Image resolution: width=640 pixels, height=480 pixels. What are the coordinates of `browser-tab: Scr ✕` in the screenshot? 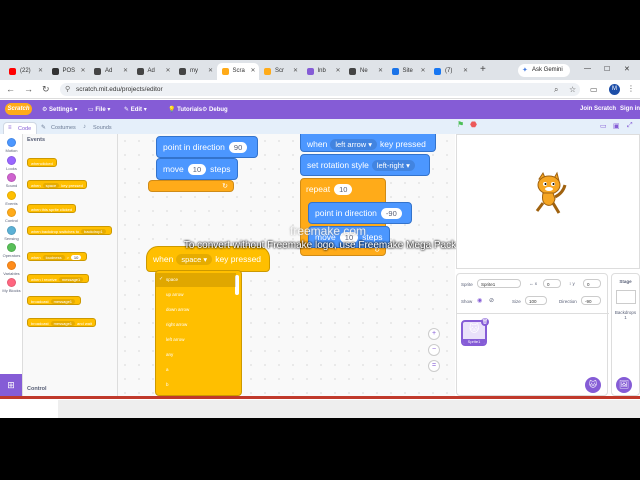 It's located at (280, 71).